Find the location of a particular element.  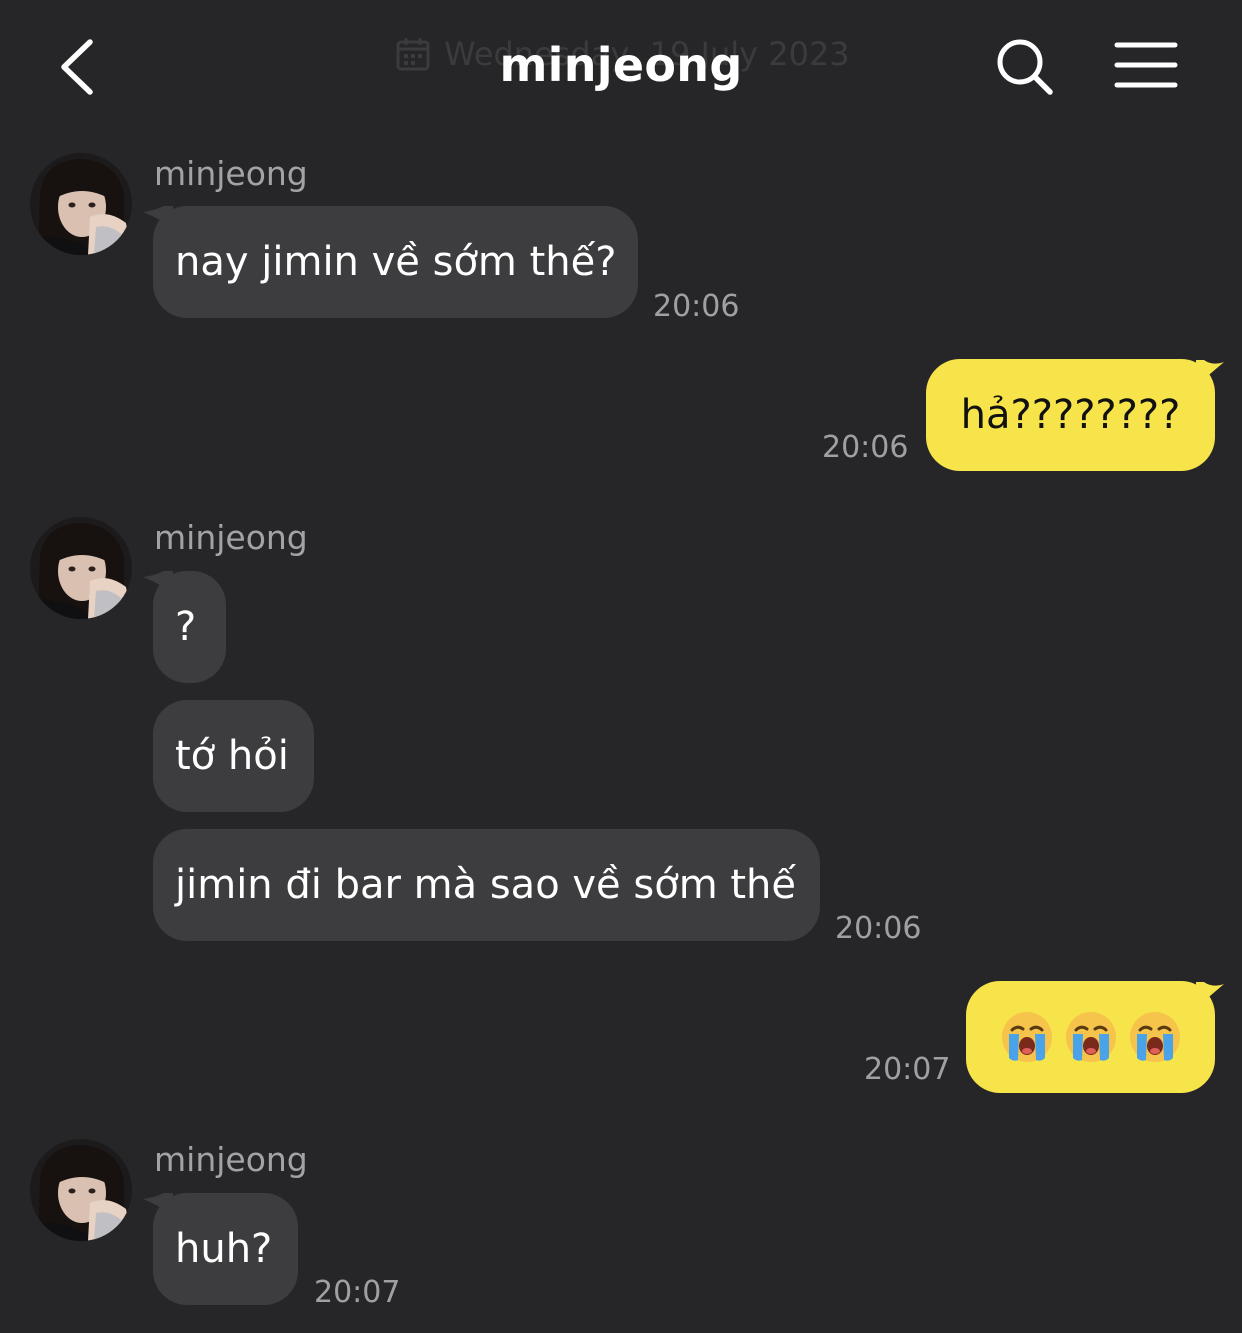

message-bubble: jimin đi bar mà sao về sớm thế is located at coordinates (486, 885).